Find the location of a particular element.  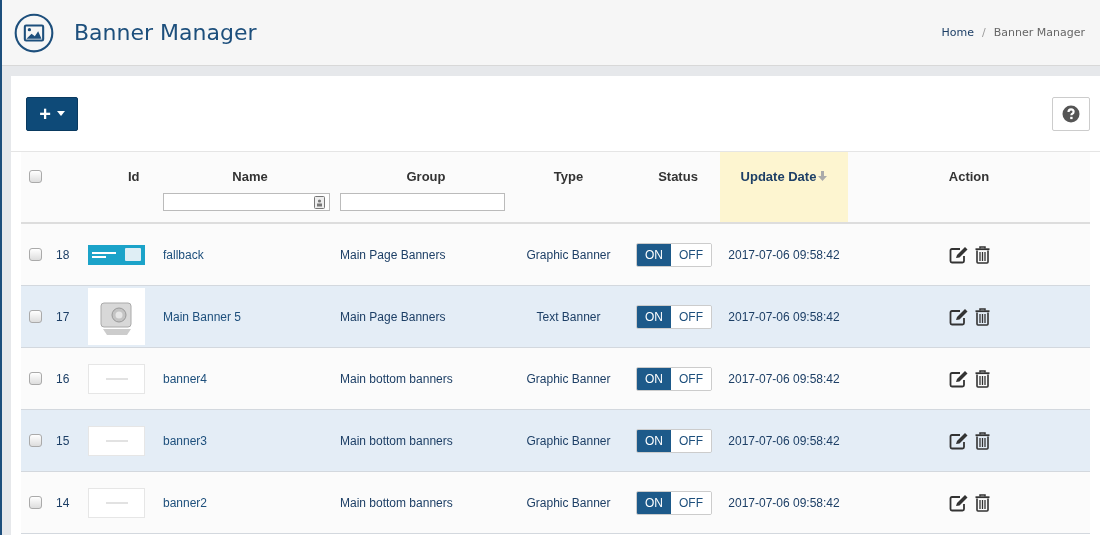

column-header: Status is located at coordinates (678, 176).